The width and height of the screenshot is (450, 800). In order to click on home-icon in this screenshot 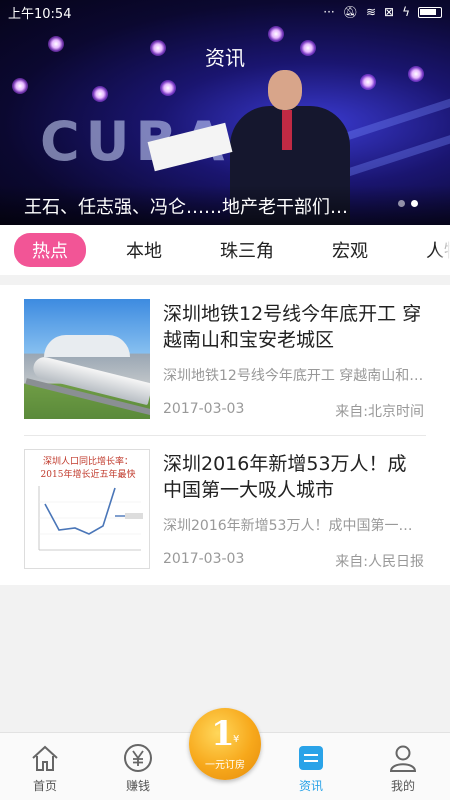, I will do `click(45, 758)`.